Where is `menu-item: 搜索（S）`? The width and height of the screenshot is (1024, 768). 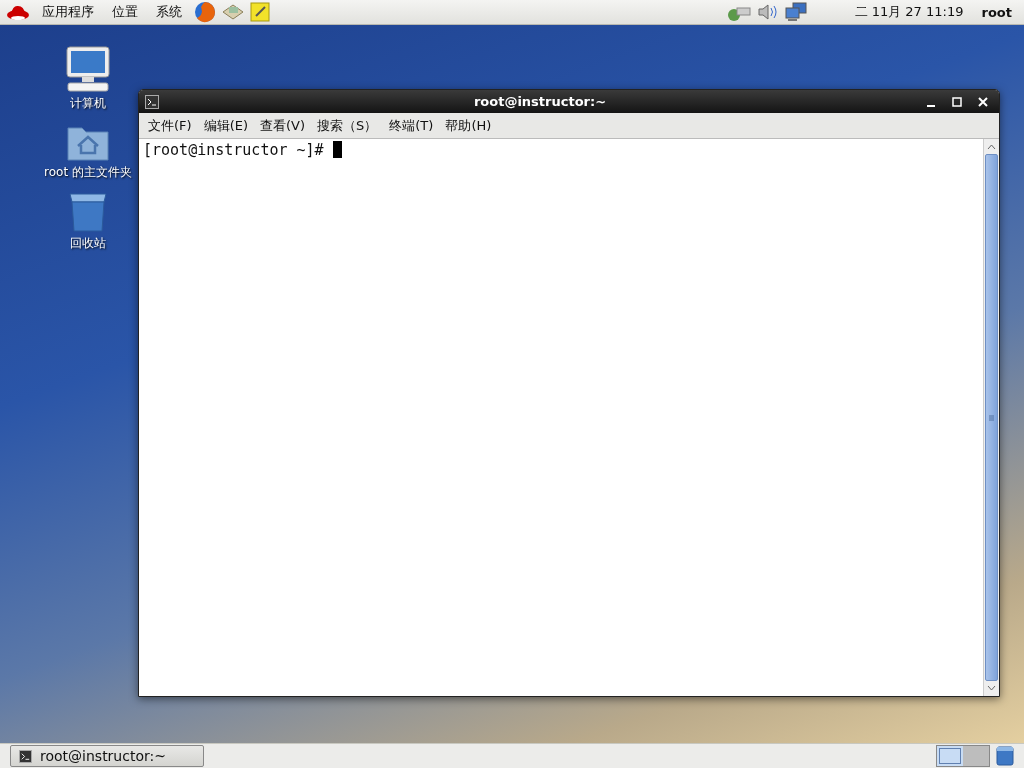 menu-item: 搜索（S） is located at coordinates (347, 125).